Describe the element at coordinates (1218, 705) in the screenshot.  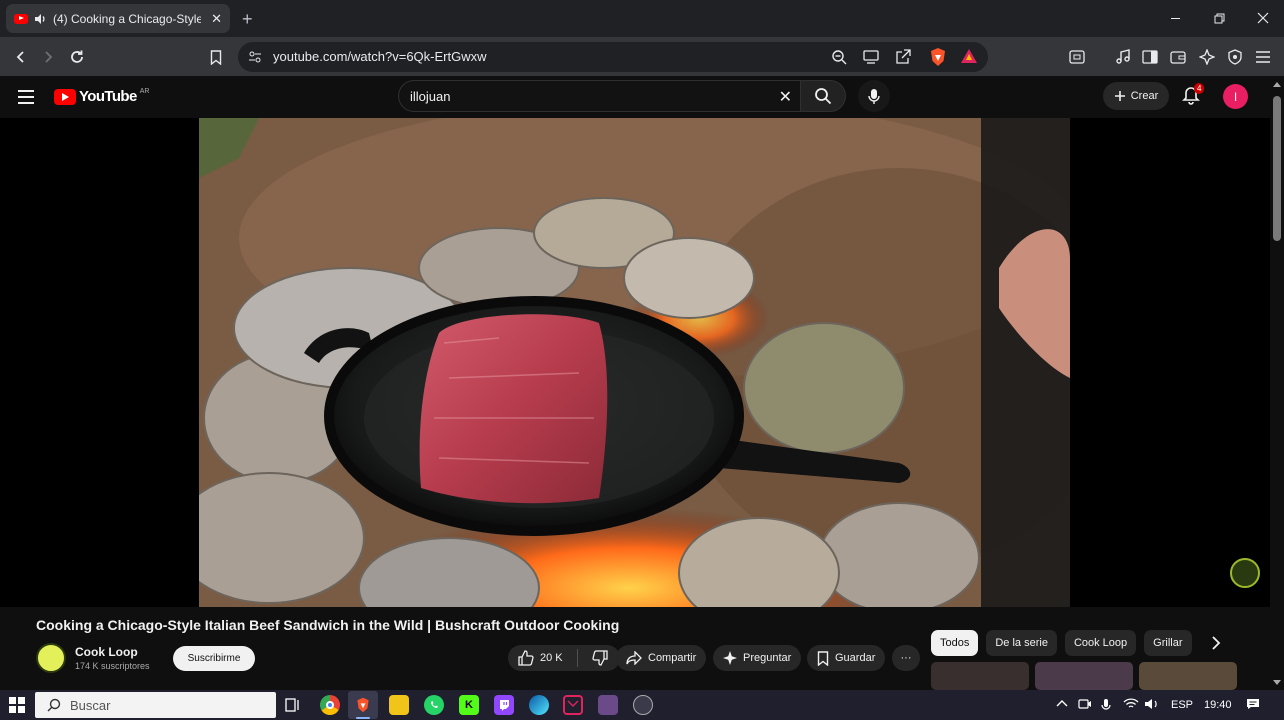
I see `clock-time: 19:40` at that location.